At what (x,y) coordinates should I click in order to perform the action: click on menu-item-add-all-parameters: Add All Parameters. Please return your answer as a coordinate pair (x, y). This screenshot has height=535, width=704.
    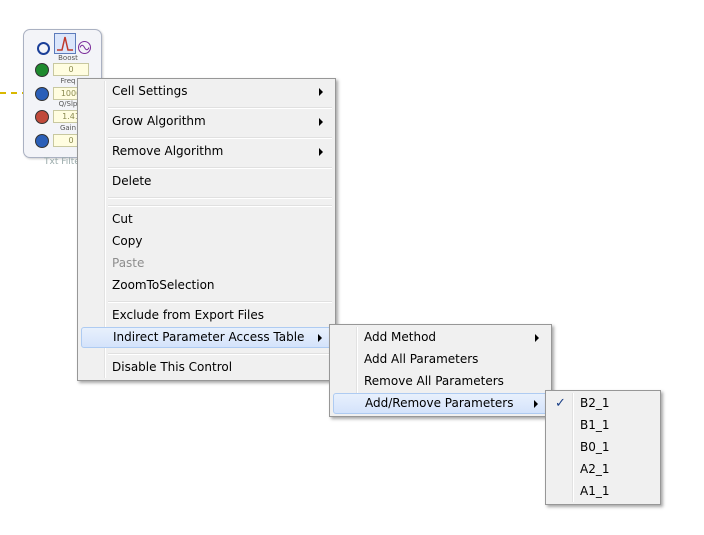
    Looking at the image, I should click on (440, 359).